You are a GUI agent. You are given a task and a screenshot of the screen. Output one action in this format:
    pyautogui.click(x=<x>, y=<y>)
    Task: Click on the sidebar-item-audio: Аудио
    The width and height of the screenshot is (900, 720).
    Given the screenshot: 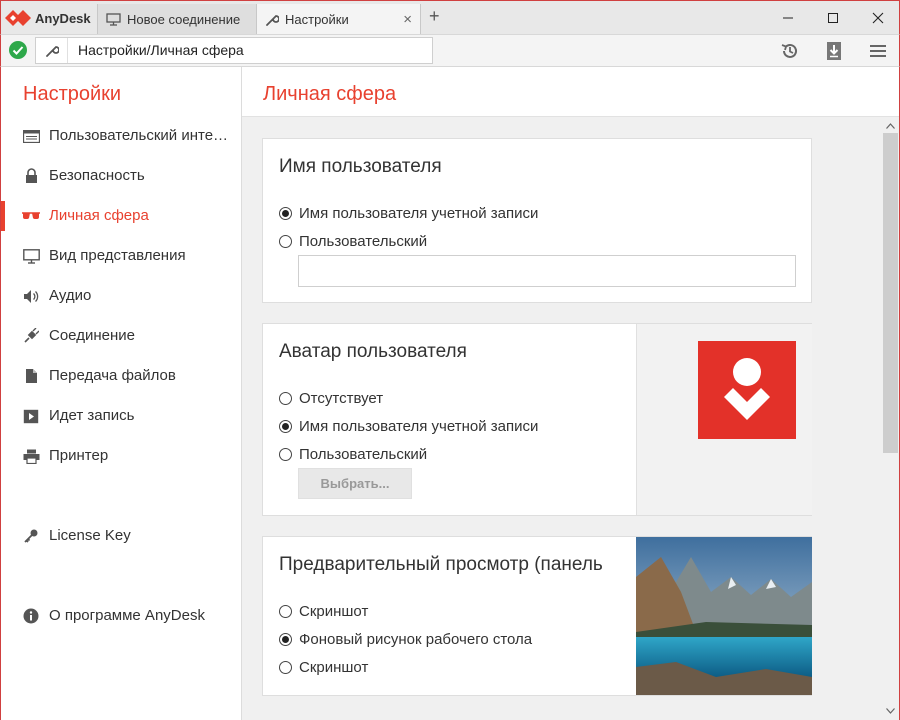 What is the action you would take?
    pyautogui.click(x=121, y=296)
    